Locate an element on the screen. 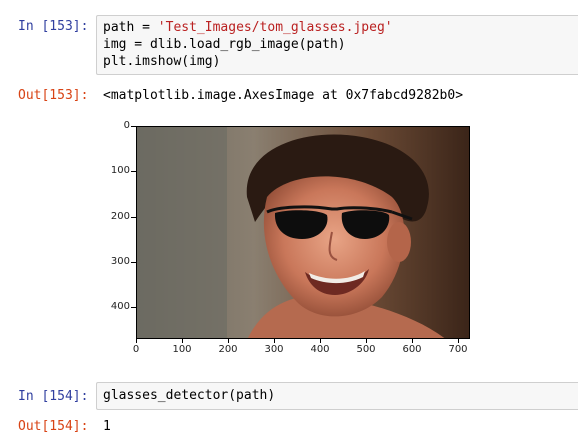  x-tick-label: 600 is located at coordinates (412, 349).